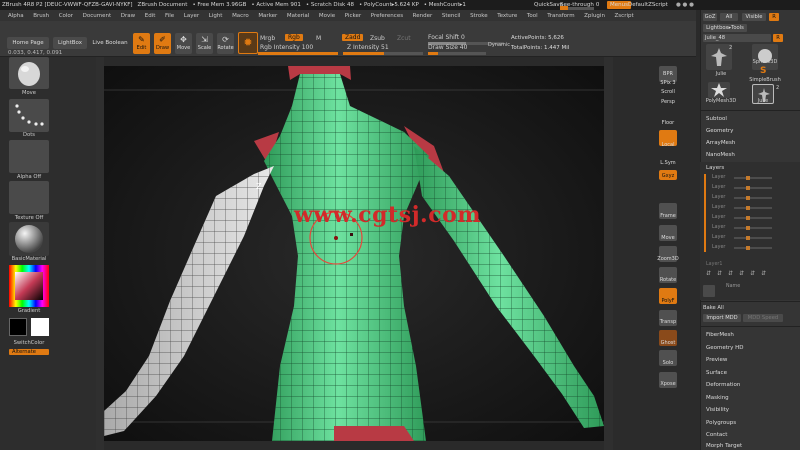  Describe the element at coordinates (248, 43) in the screenshot. I see `brush-thumbnail: ✹` at that location.